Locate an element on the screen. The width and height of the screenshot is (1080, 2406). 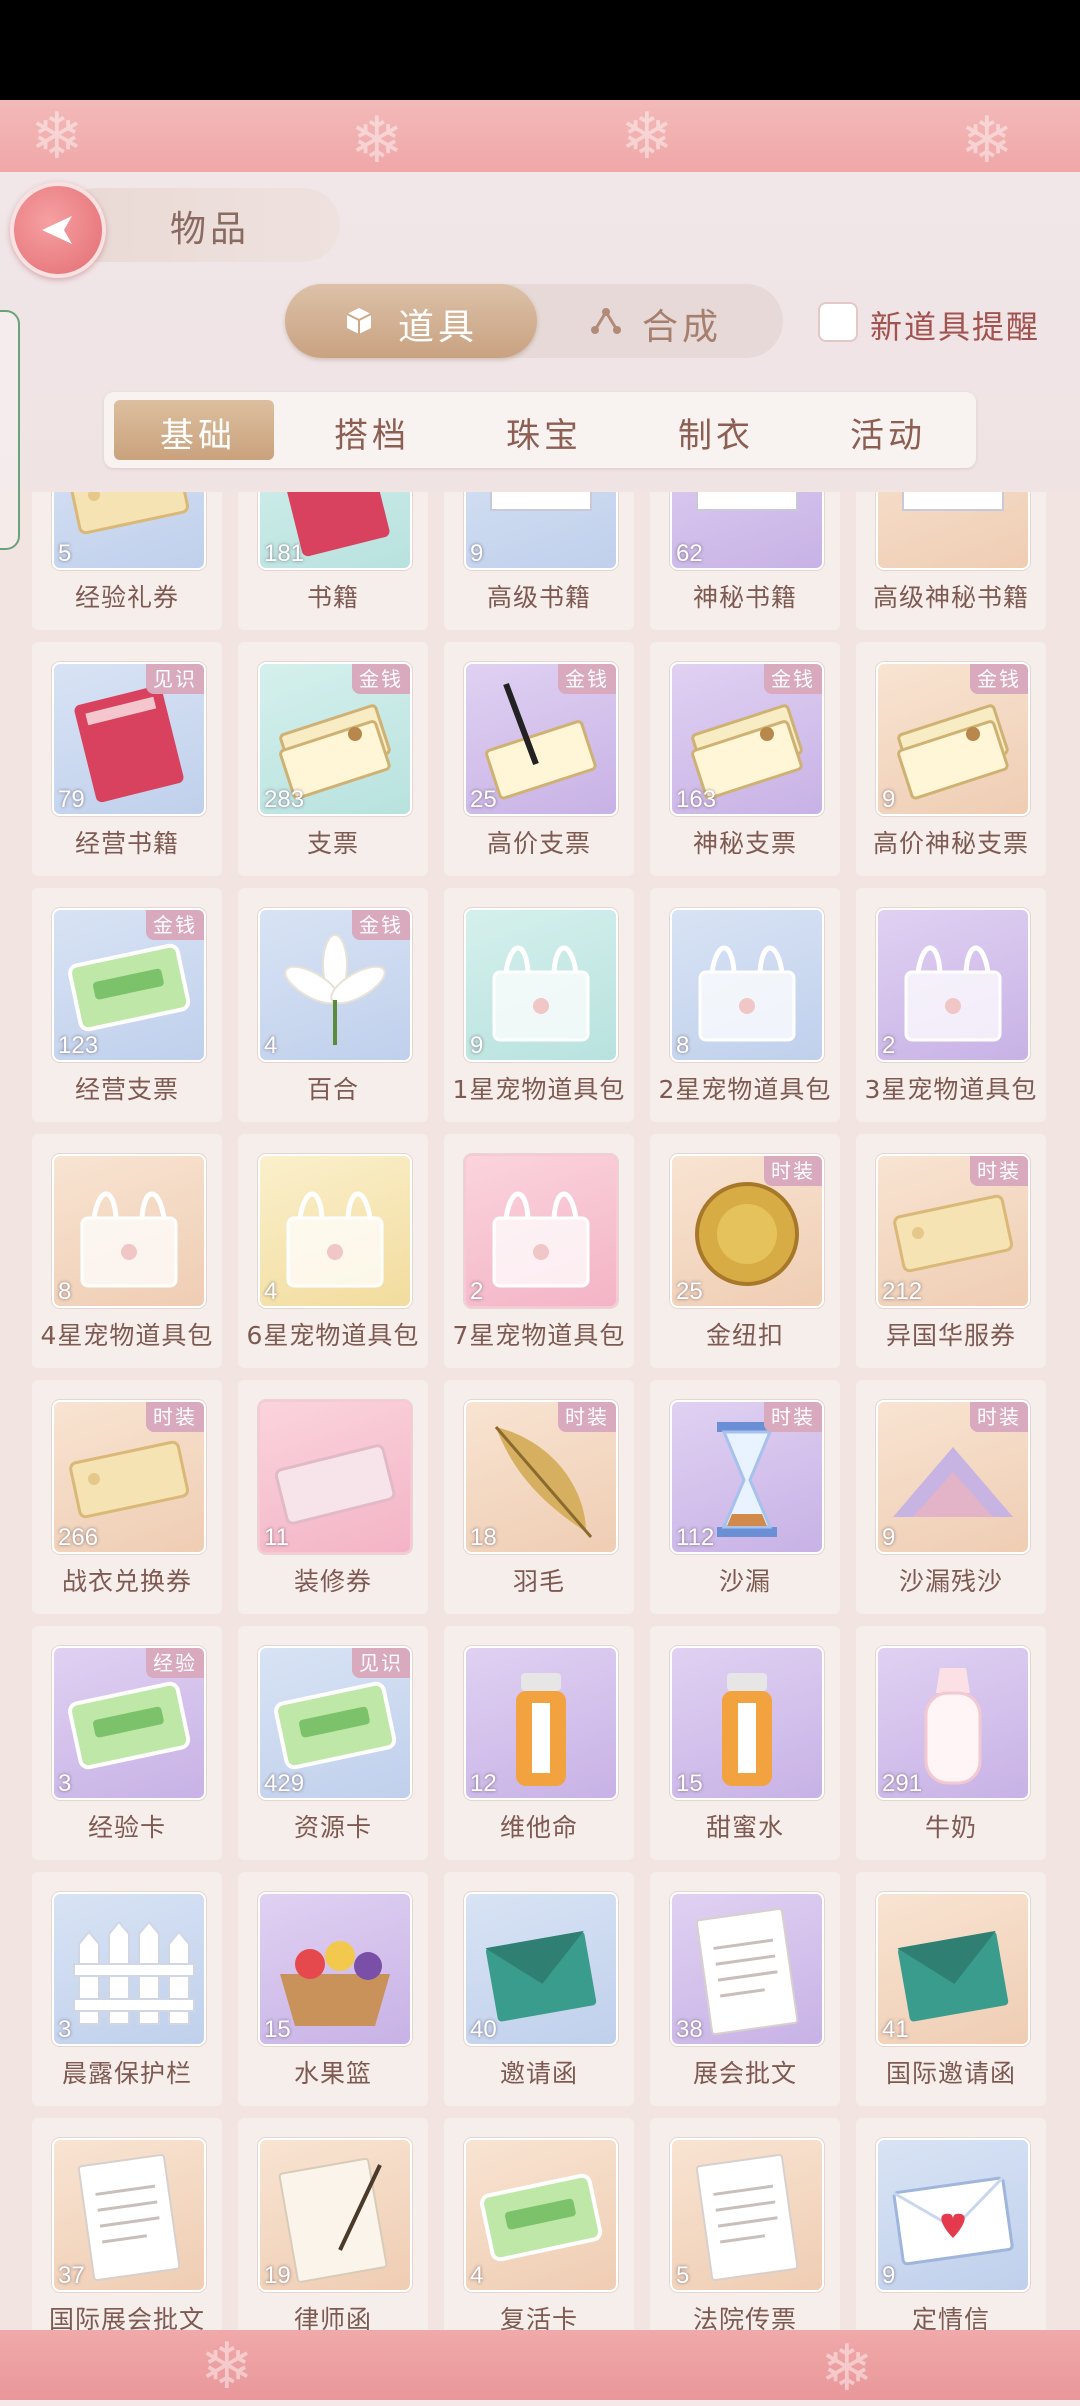
item-card: 62 神秘书籍 is located at coordinates (745, 561).